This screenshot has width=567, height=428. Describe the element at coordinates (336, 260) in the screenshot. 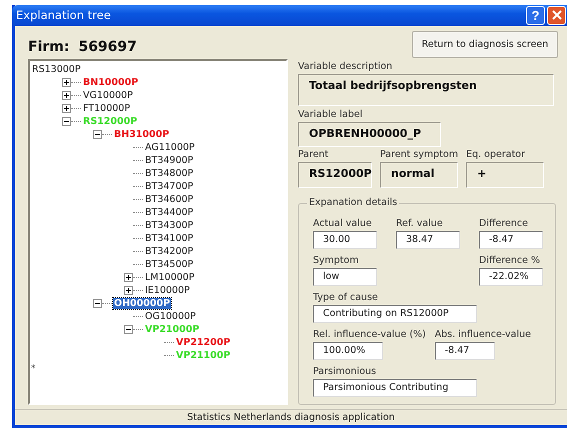

I see `field-label: Symptom` at that location.